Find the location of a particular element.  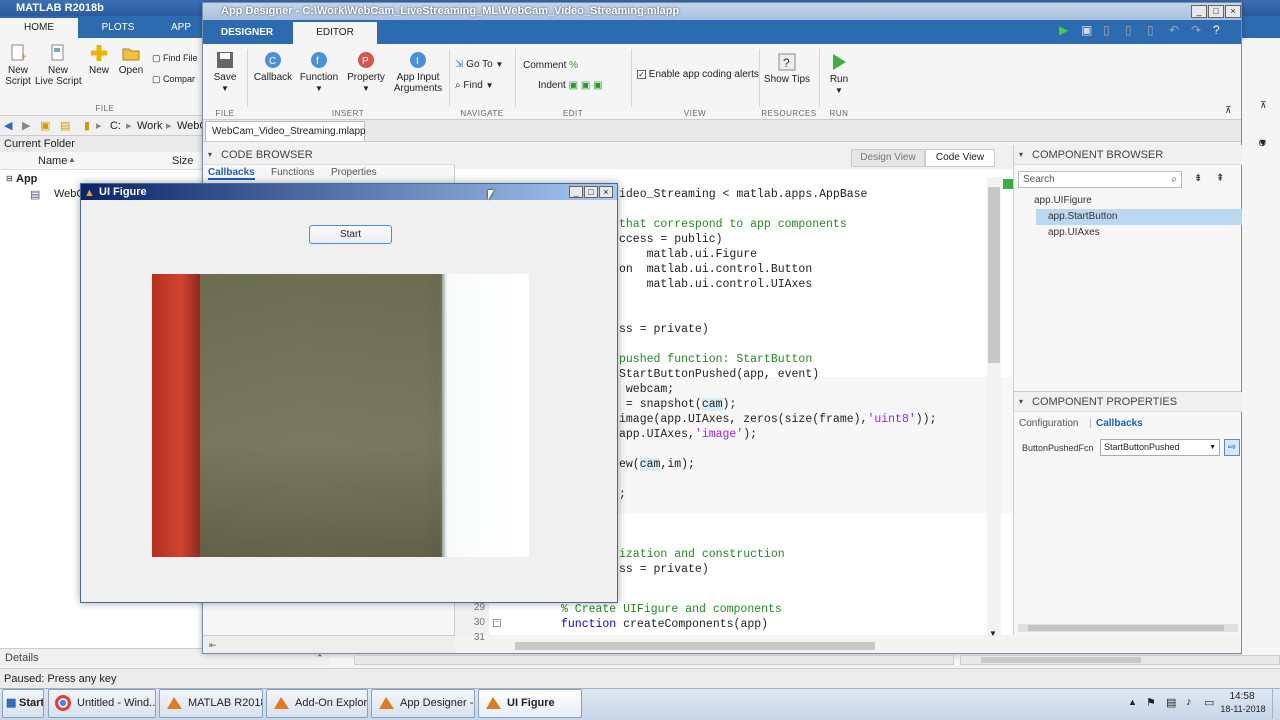

new-live-script-button: New Live Script is located at coordinates (58, 65).